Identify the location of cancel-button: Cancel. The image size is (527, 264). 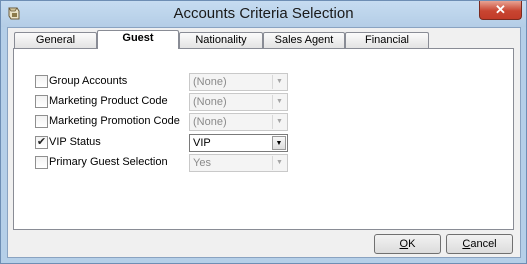
(479, 244).